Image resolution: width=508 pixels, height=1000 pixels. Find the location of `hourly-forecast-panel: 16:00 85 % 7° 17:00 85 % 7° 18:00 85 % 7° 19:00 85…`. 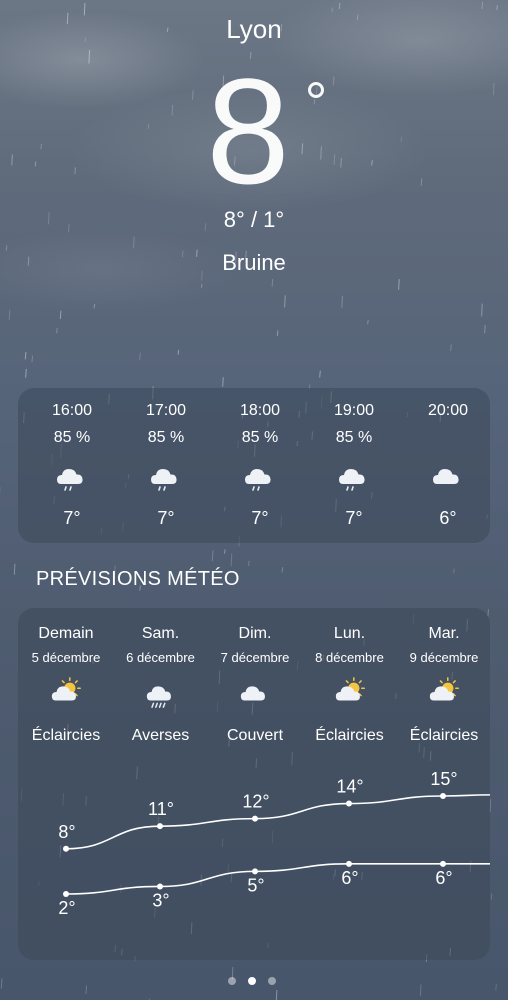

hourly-forecast-panel: 16:00 85 % 7° 17:00 85 % 7° 18:00 85 % 7° 19:00 85… is located at coordinates (254, 465).